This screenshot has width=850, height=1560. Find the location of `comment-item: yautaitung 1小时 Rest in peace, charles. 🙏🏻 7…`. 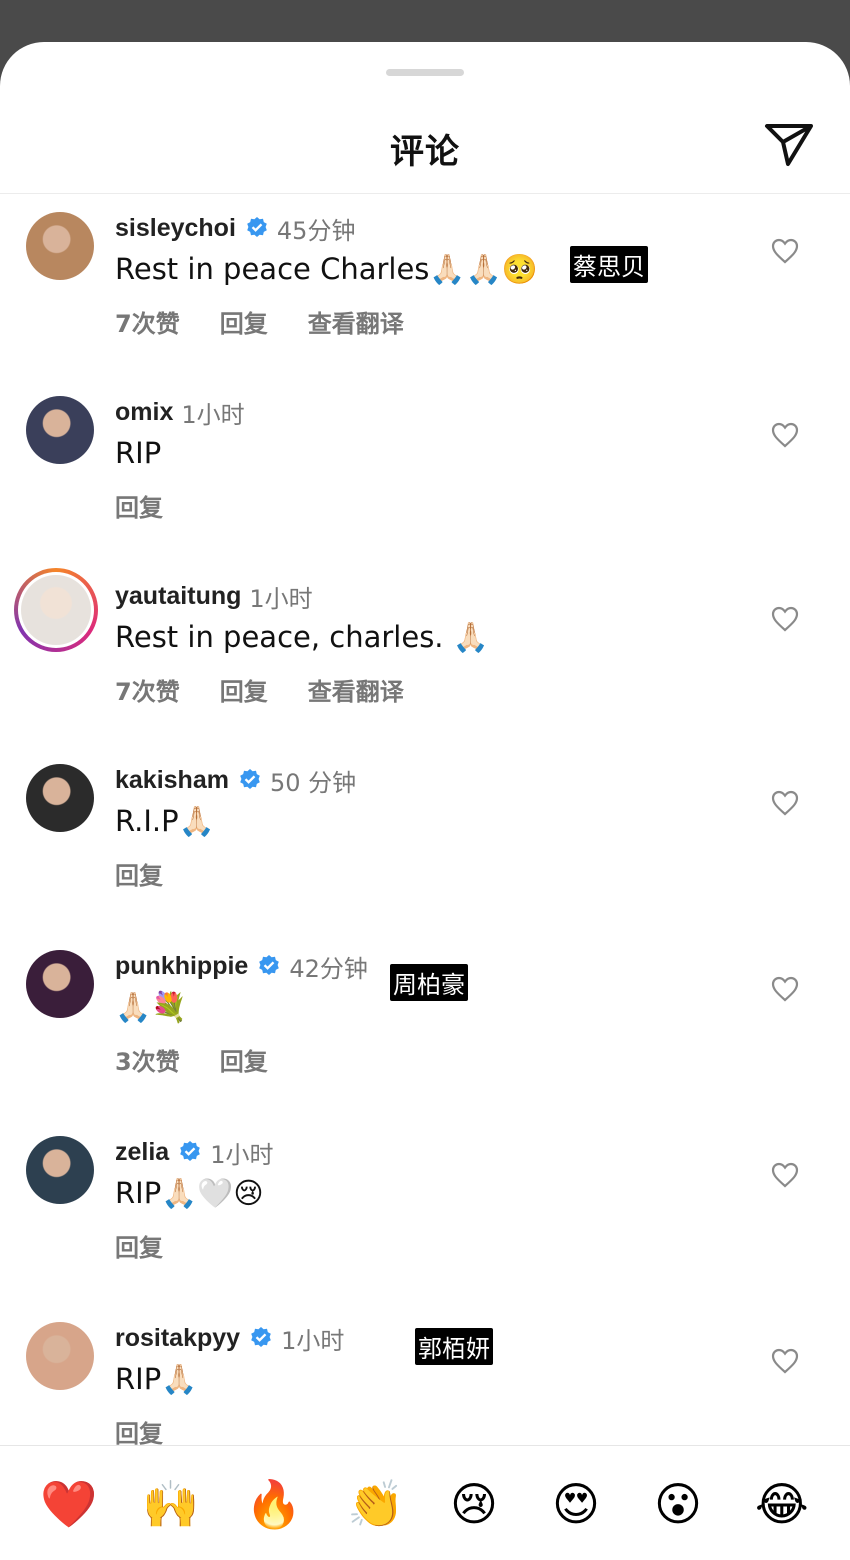

comment-item: yautaitung 1小时 Rest in peace, charles. 🙏🏻 7… is located at coordinates (425, 654).